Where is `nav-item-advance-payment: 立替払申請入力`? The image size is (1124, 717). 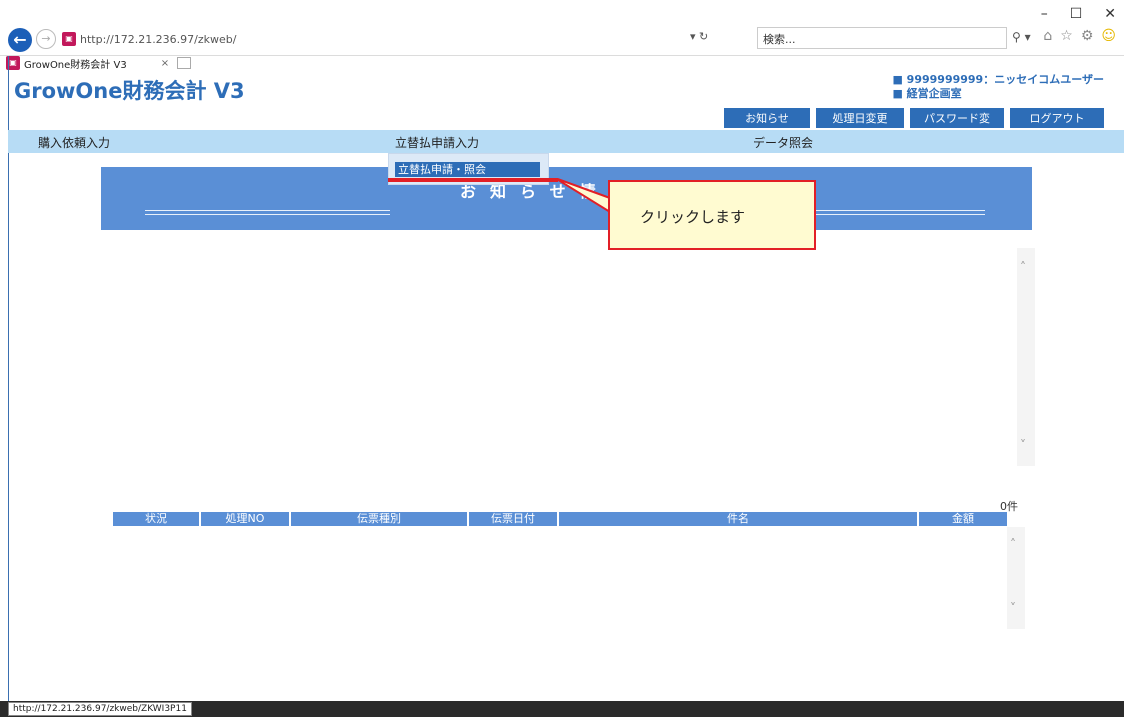
nav-item-advance-payment: 立替払申請入力 is located at coordinates (437, 142).